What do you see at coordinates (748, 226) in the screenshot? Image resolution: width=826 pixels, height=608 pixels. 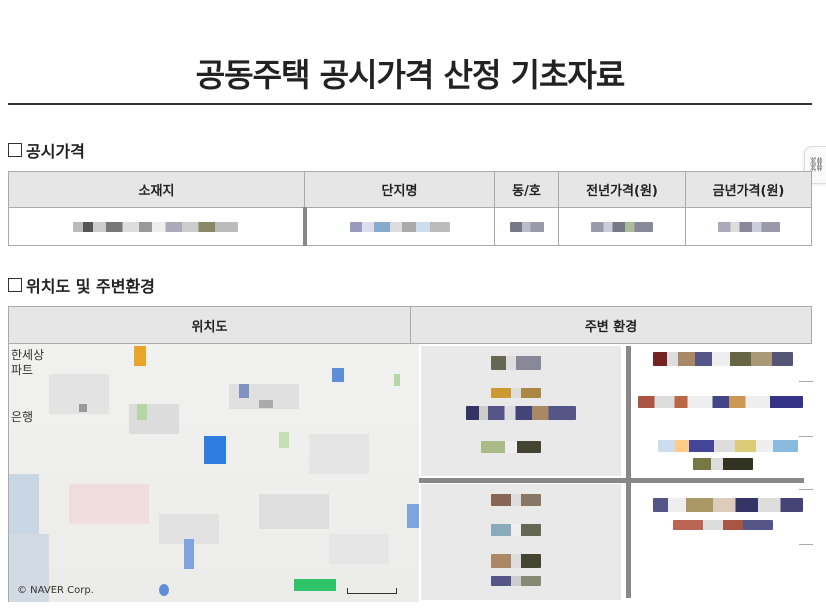 I see `cell-curr-price-redacted` at bounding box center [748, 226].